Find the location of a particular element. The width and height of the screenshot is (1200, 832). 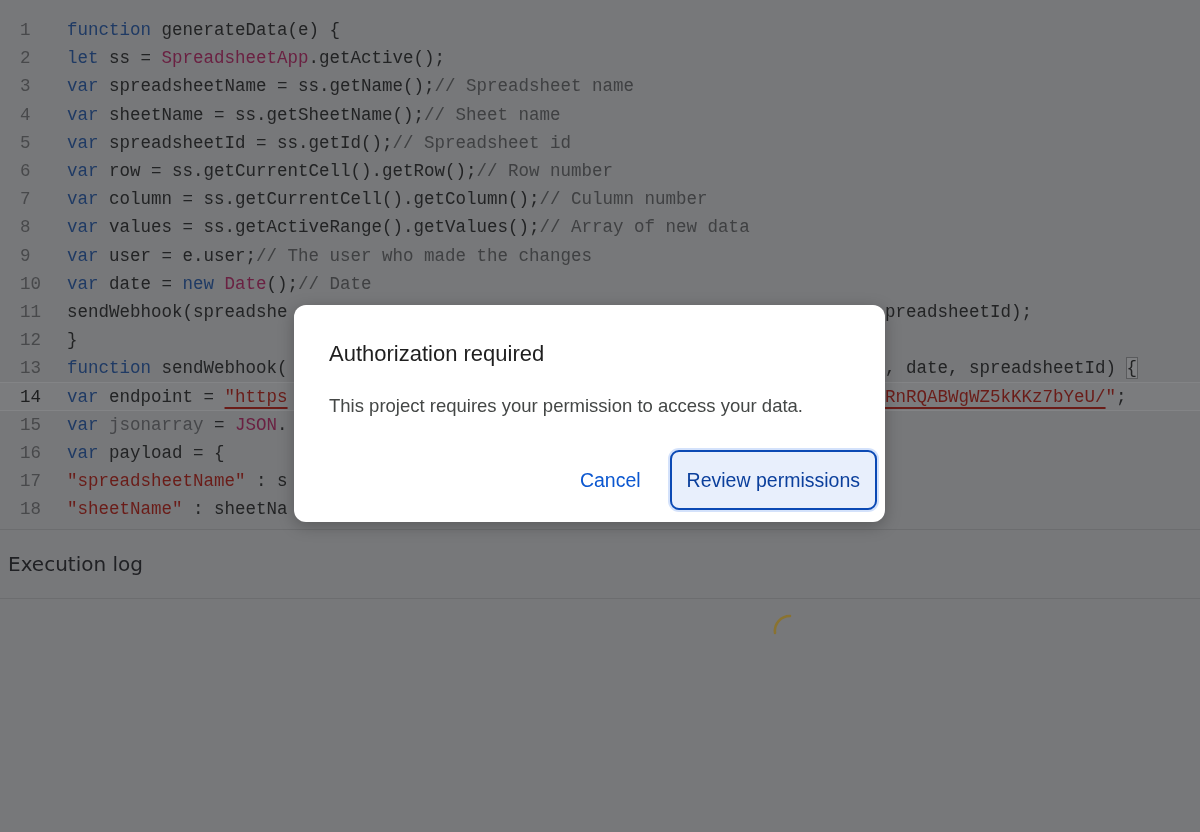

code-line: , date, spreadsheetId) { is located at coordinates (1011, 368).